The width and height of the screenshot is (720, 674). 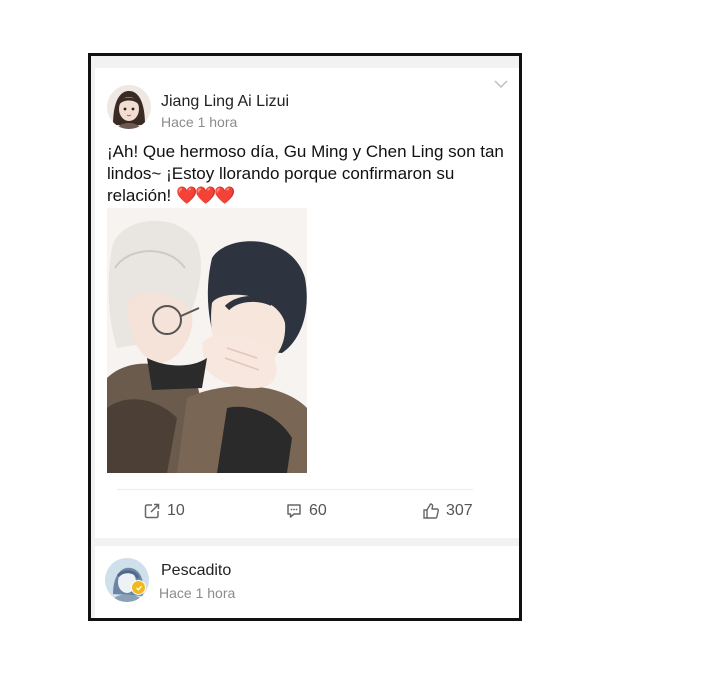 I want to click on share-count: 10, so click(x=176, y=510).